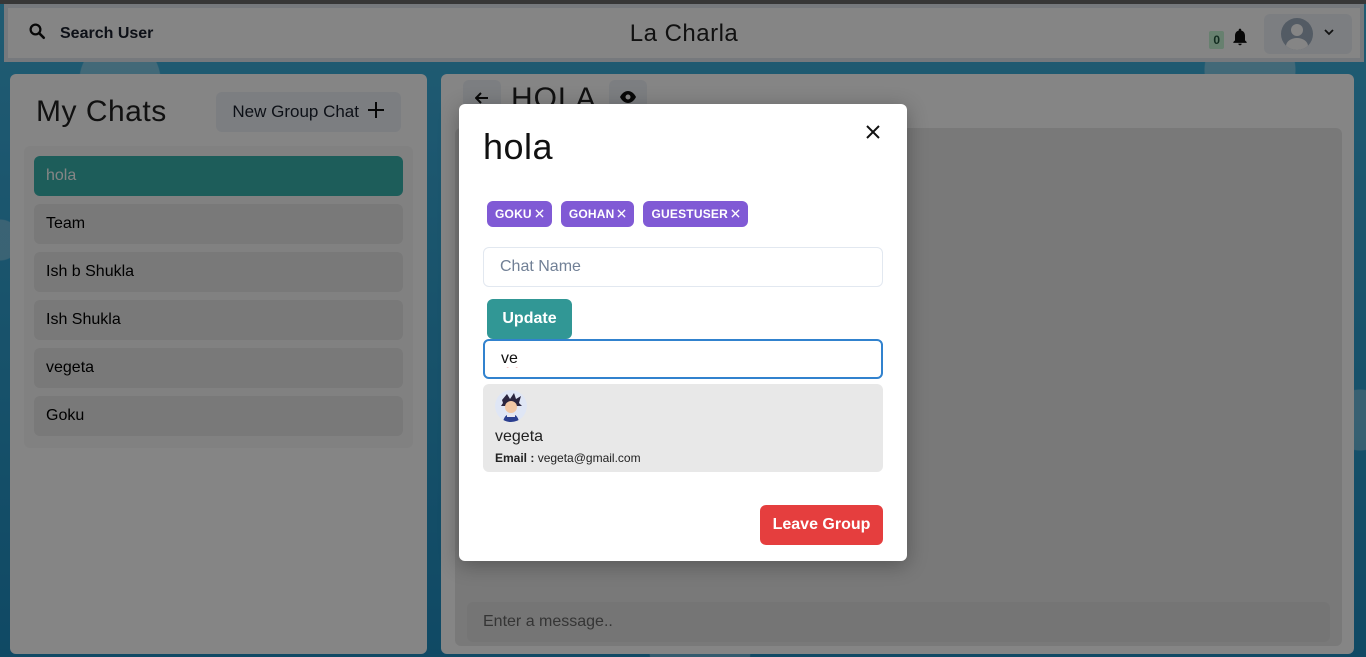 The image size is (1366, 657). What do you see at coordinates (683, 267) in the screenshot?
I see `chat-name-input` at bounding box center [683, 267].